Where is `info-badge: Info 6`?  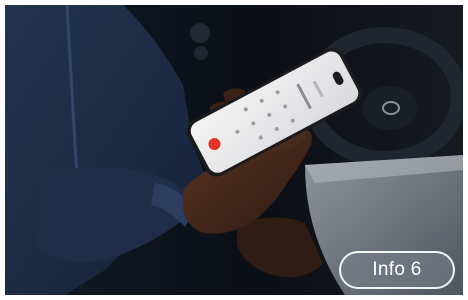
info-badge: Info 6 is located at coordinates (397, 270).